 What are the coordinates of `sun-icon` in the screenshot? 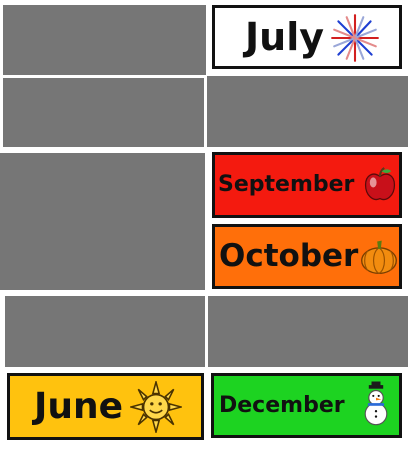 It's located at (156, 407).